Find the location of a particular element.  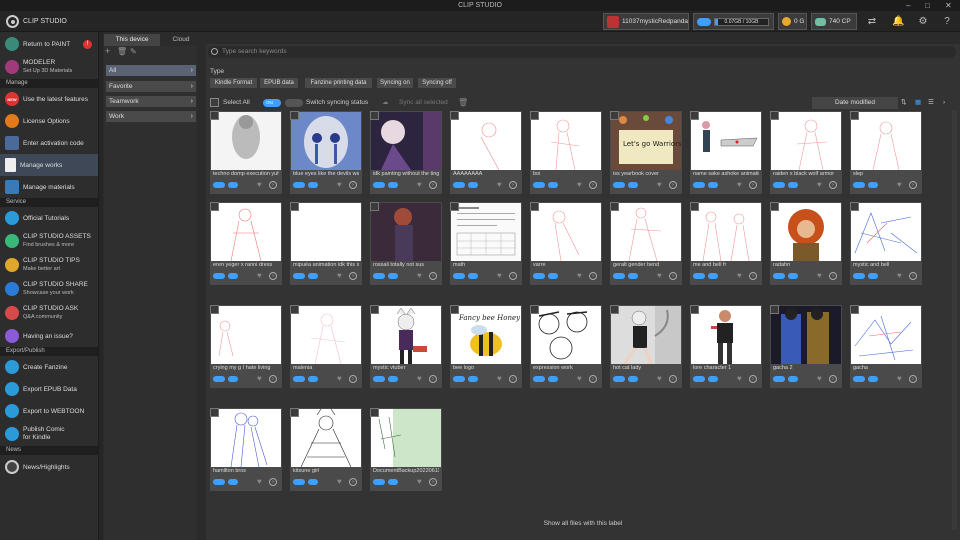

sync-all-label: Sync all selected is located at coordinates (423, 102).